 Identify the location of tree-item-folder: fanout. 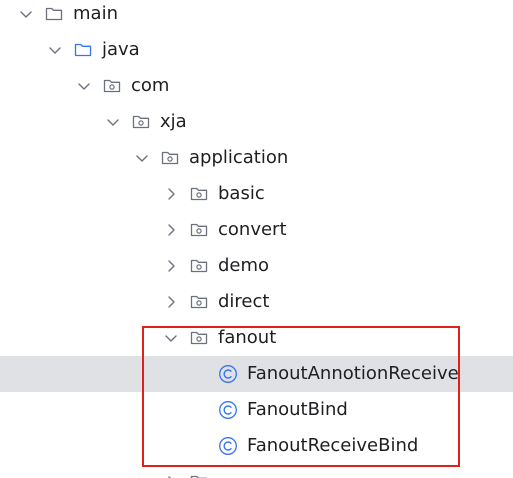
(256, 338).